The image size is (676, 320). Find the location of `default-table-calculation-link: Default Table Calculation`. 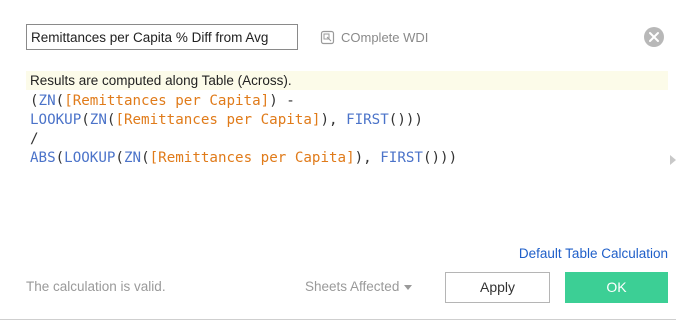

default-table-calculation-link: Default Table Calculation is located at coordinates (593, 253).